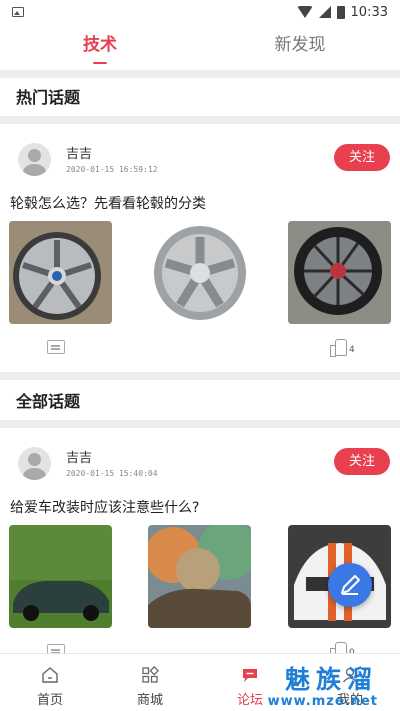 The image size is (400, 711). What do you see at coordinates (48, 401) in the screenshot?
I see `section-title-all: 全部话题` at bounding box center [48, 401].